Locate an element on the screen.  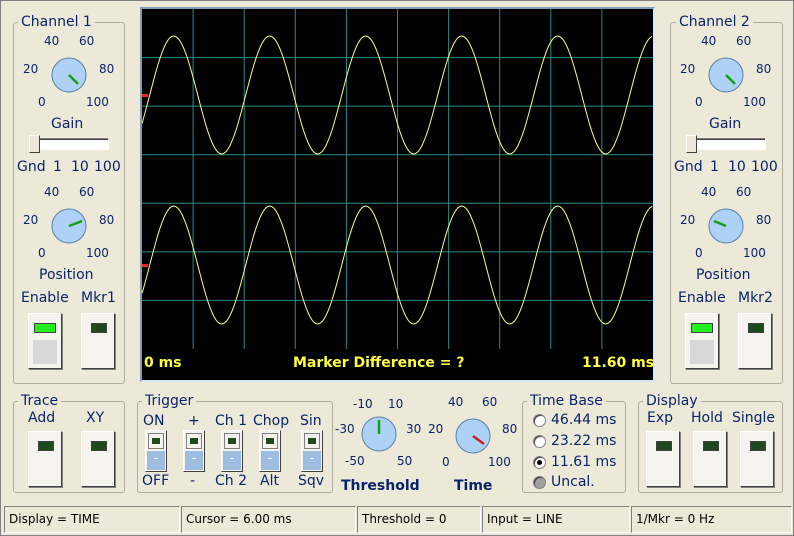
ch1-gain-slider-track is located at coordinates (69, 144).